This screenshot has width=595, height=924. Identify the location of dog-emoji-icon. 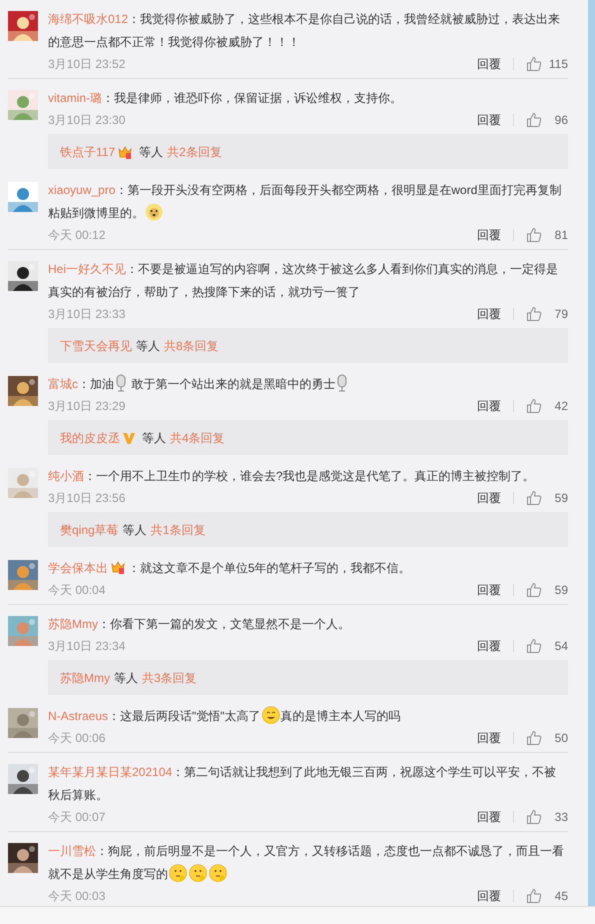
(154, 212).